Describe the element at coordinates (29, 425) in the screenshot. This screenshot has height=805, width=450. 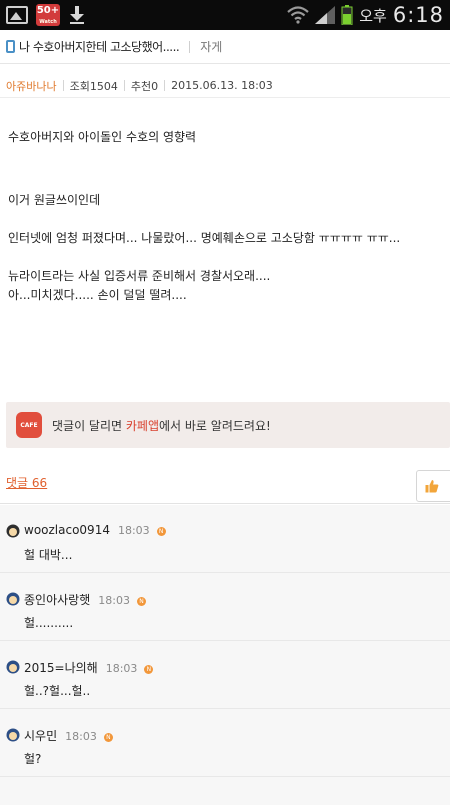
I see `cafe-app-icon: CAFE` at that location.